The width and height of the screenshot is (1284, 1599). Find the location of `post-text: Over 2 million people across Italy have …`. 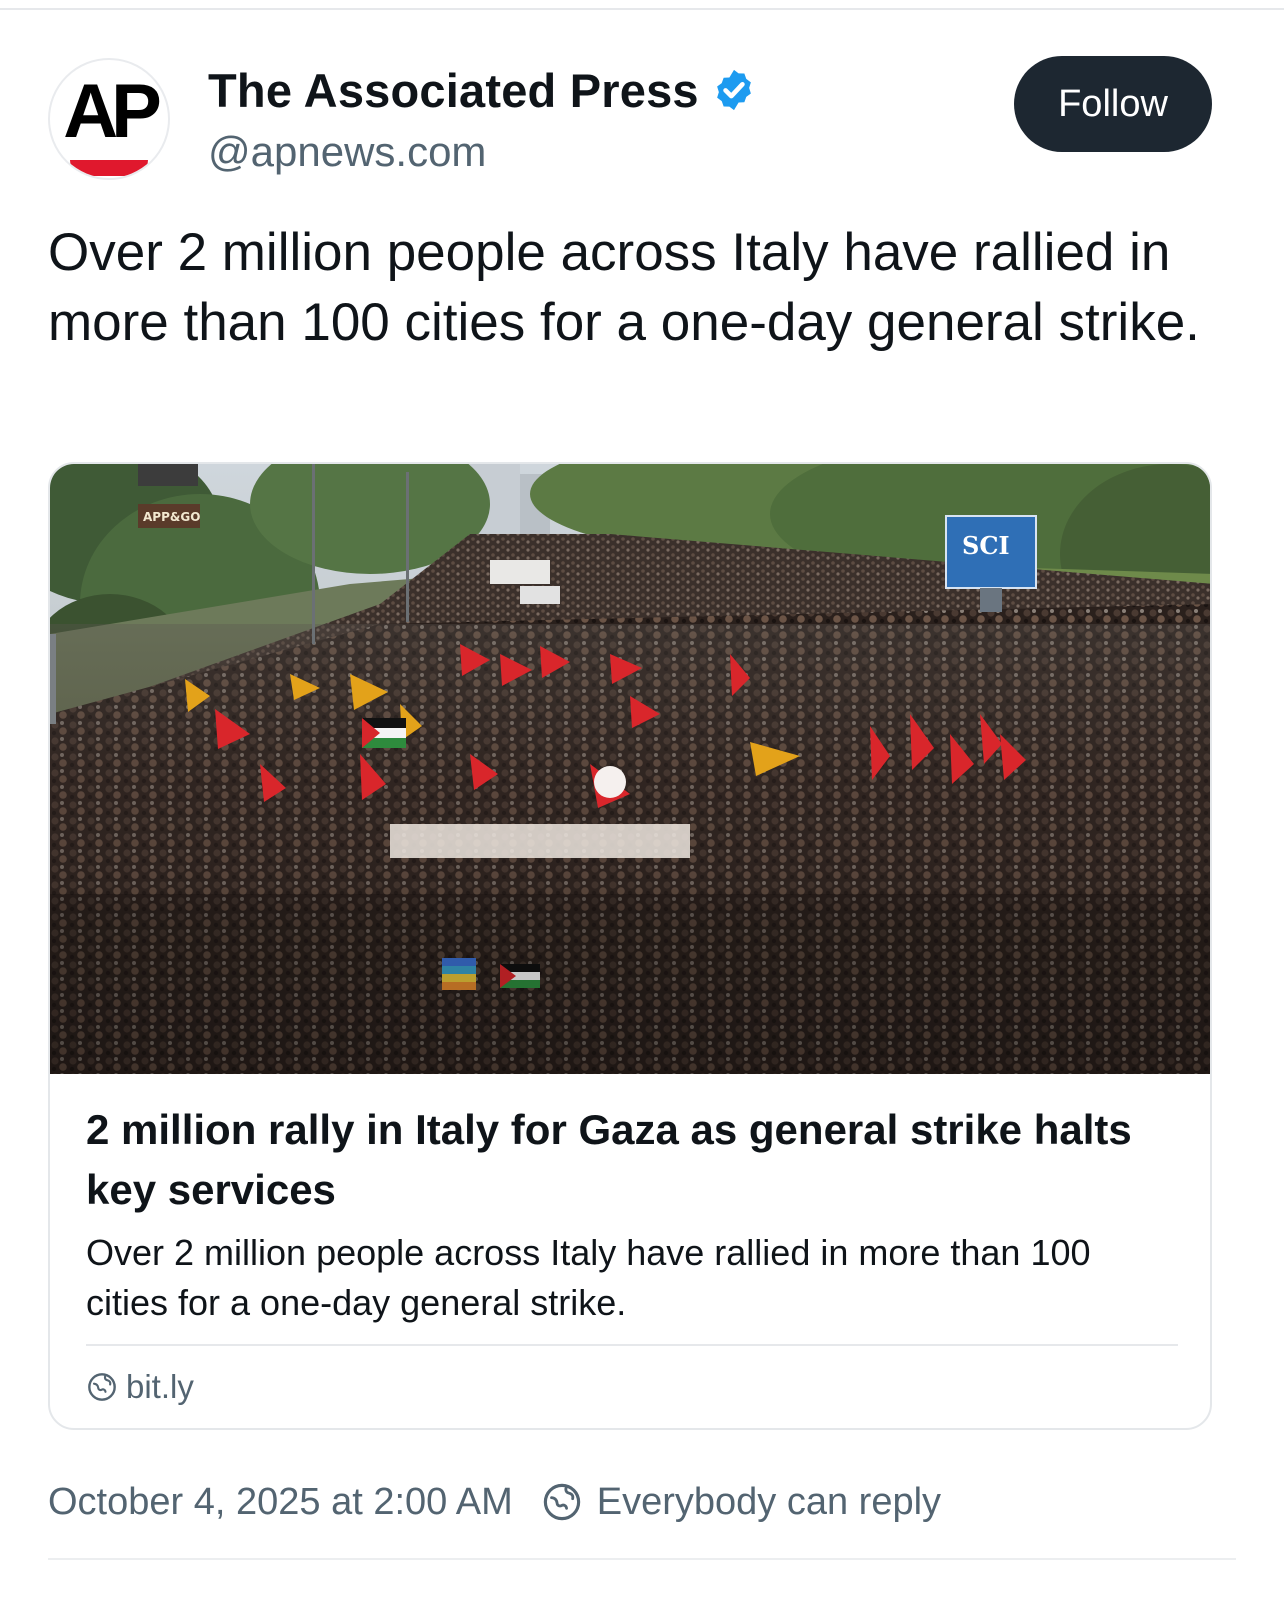

post-text: Over 2 million people across Italy have … is located at coordinates (624, 287).